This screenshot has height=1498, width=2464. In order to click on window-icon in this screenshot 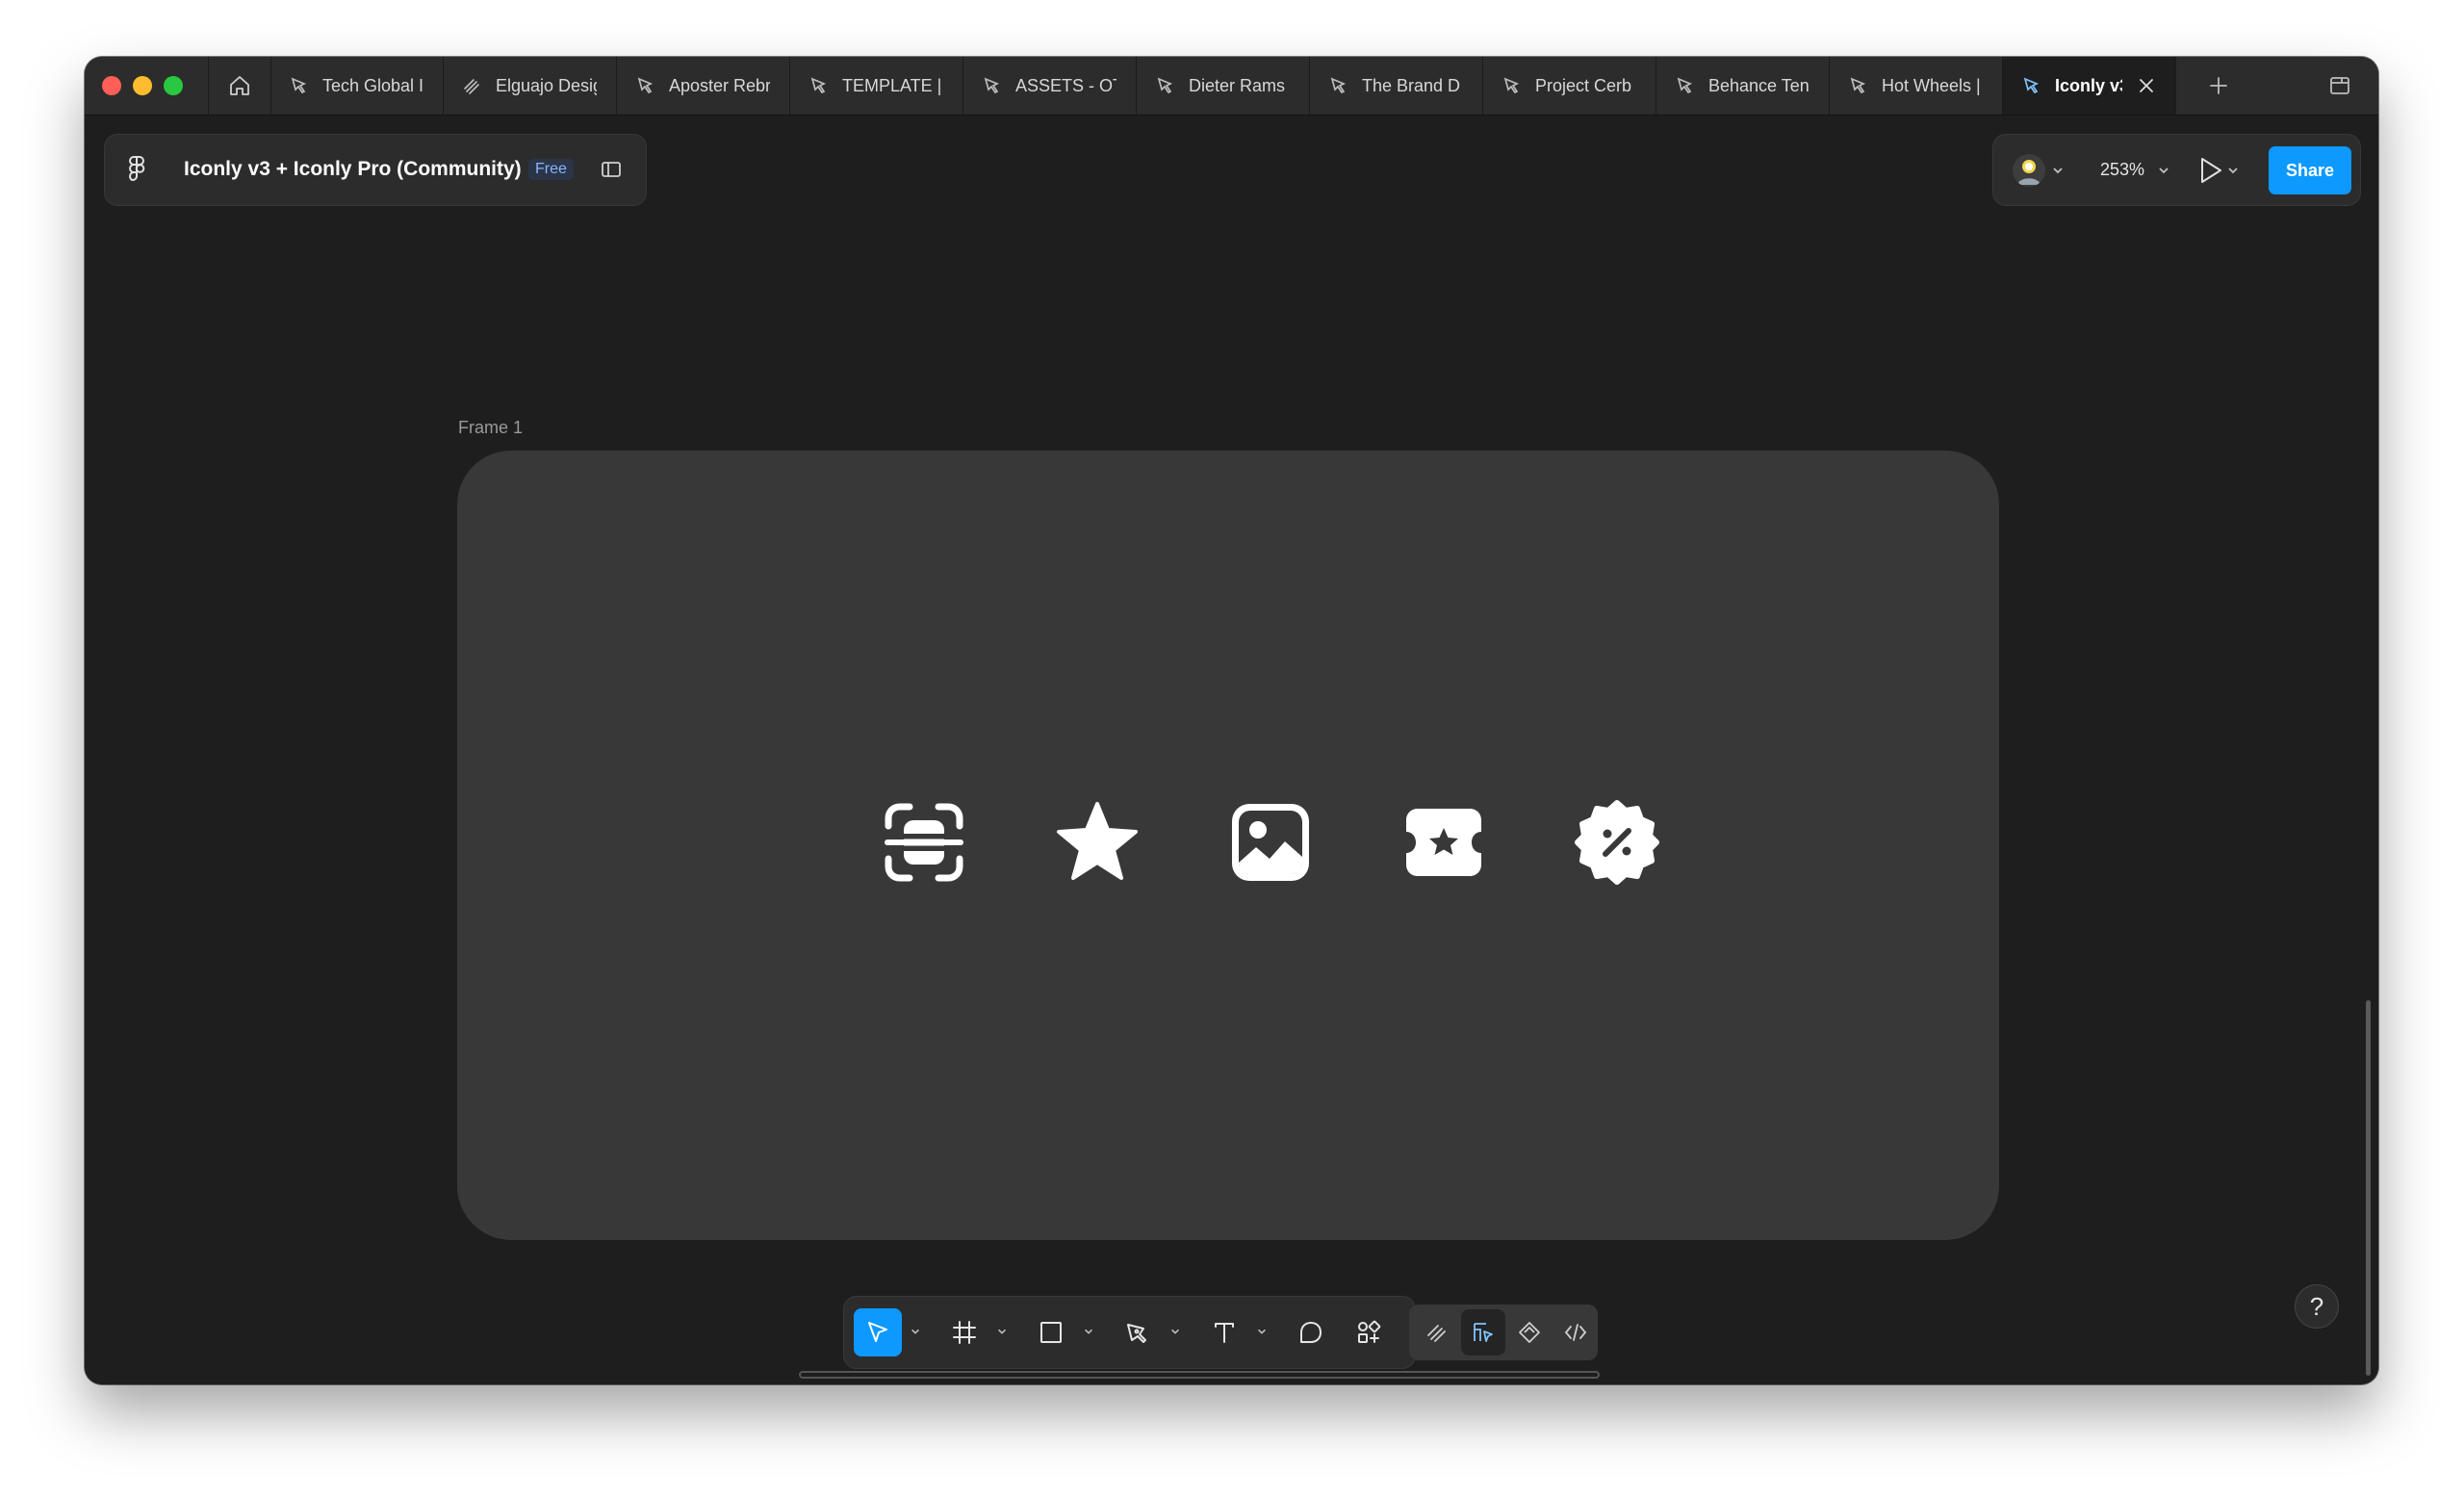, I will do `click(2339, 85)`.